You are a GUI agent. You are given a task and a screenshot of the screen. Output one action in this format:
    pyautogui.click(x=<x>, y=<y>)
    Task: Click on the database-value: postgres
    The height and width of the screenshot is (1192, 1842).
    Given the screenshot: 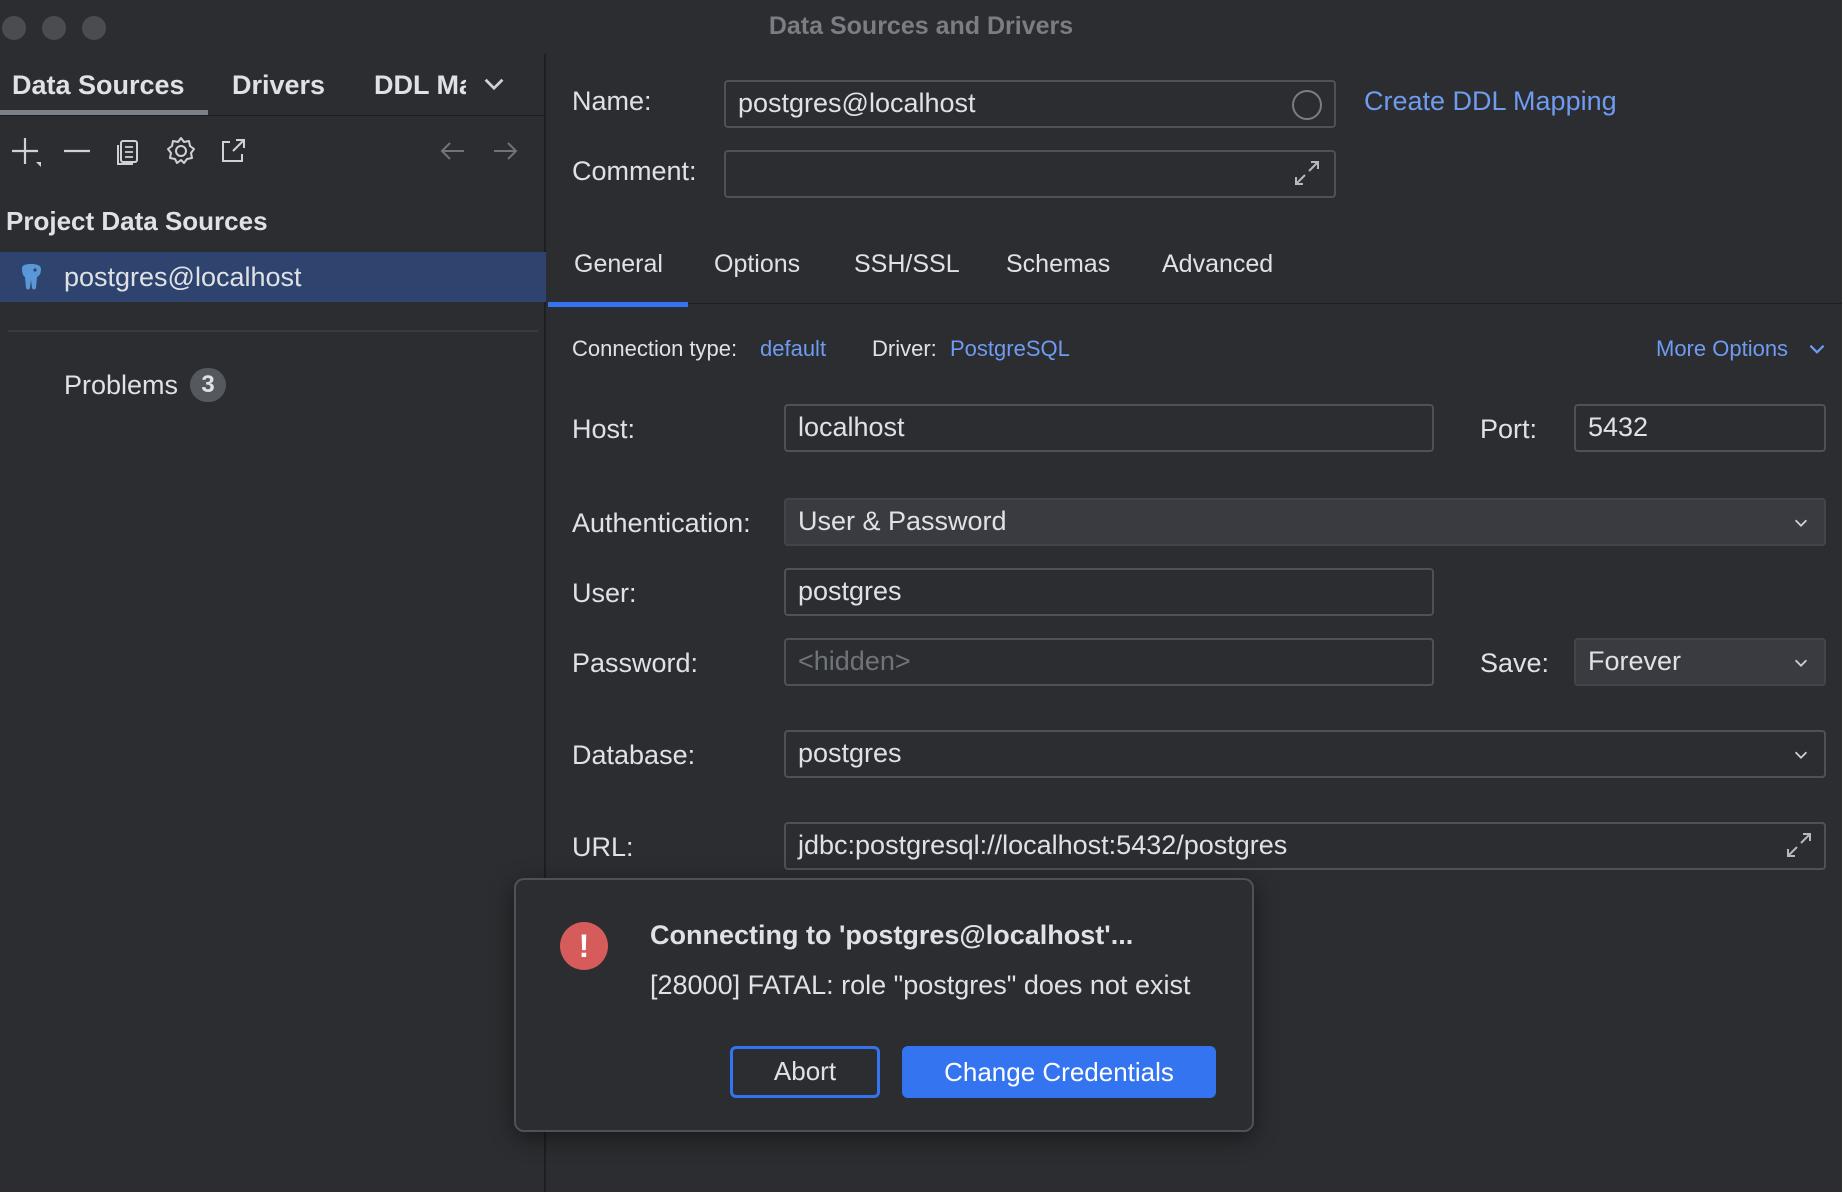 What is the action you would take?
    pyautogui.click(x=850, y=753)
    